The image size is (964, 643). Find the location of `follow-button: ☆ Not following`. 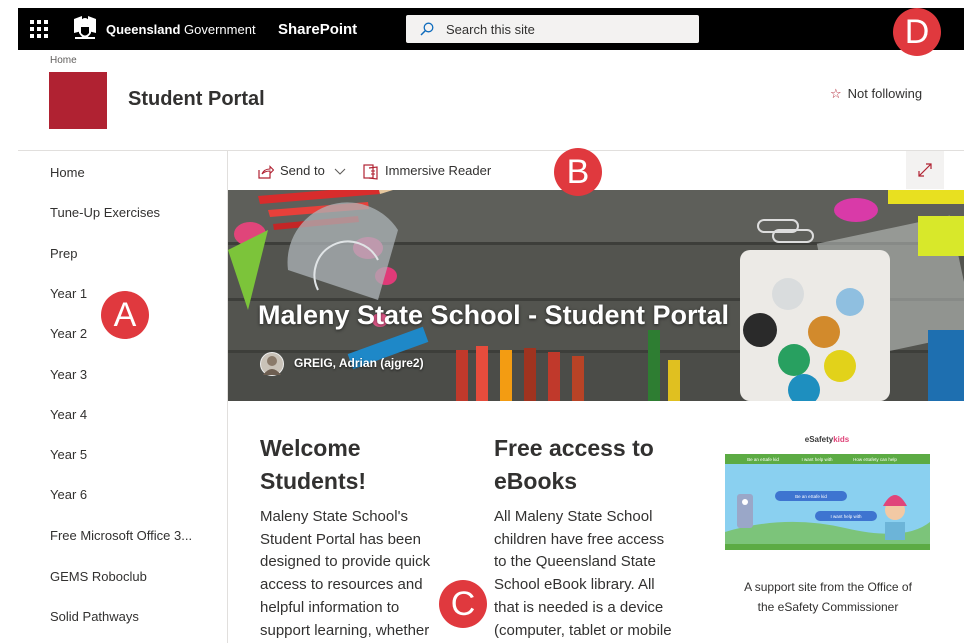

follow-button: ☆ Not following is located at coordinates (876, 94).